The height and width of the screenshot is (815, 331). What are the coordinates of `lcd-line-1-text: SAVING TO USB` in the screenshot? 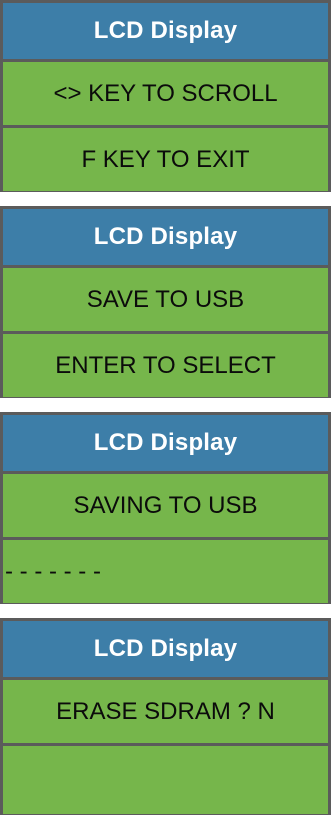 It's located at (165, 505).